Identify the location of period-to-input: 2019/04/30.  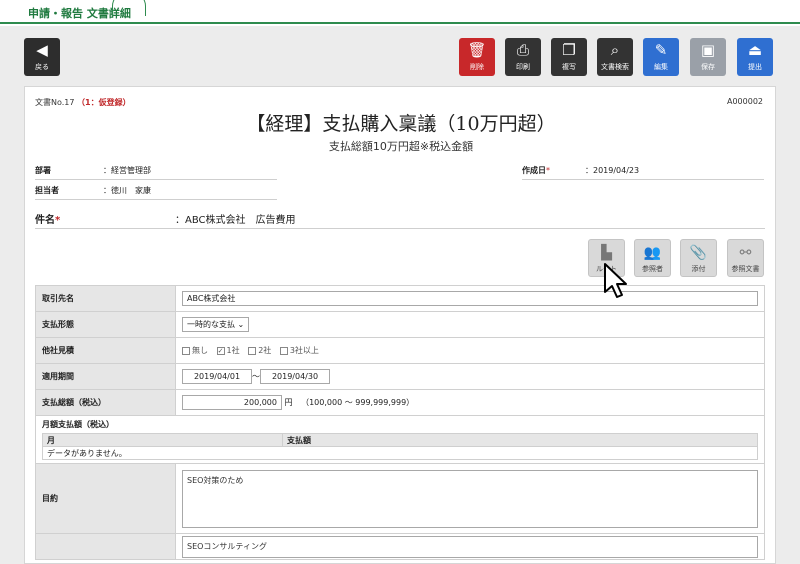
(295, 376).